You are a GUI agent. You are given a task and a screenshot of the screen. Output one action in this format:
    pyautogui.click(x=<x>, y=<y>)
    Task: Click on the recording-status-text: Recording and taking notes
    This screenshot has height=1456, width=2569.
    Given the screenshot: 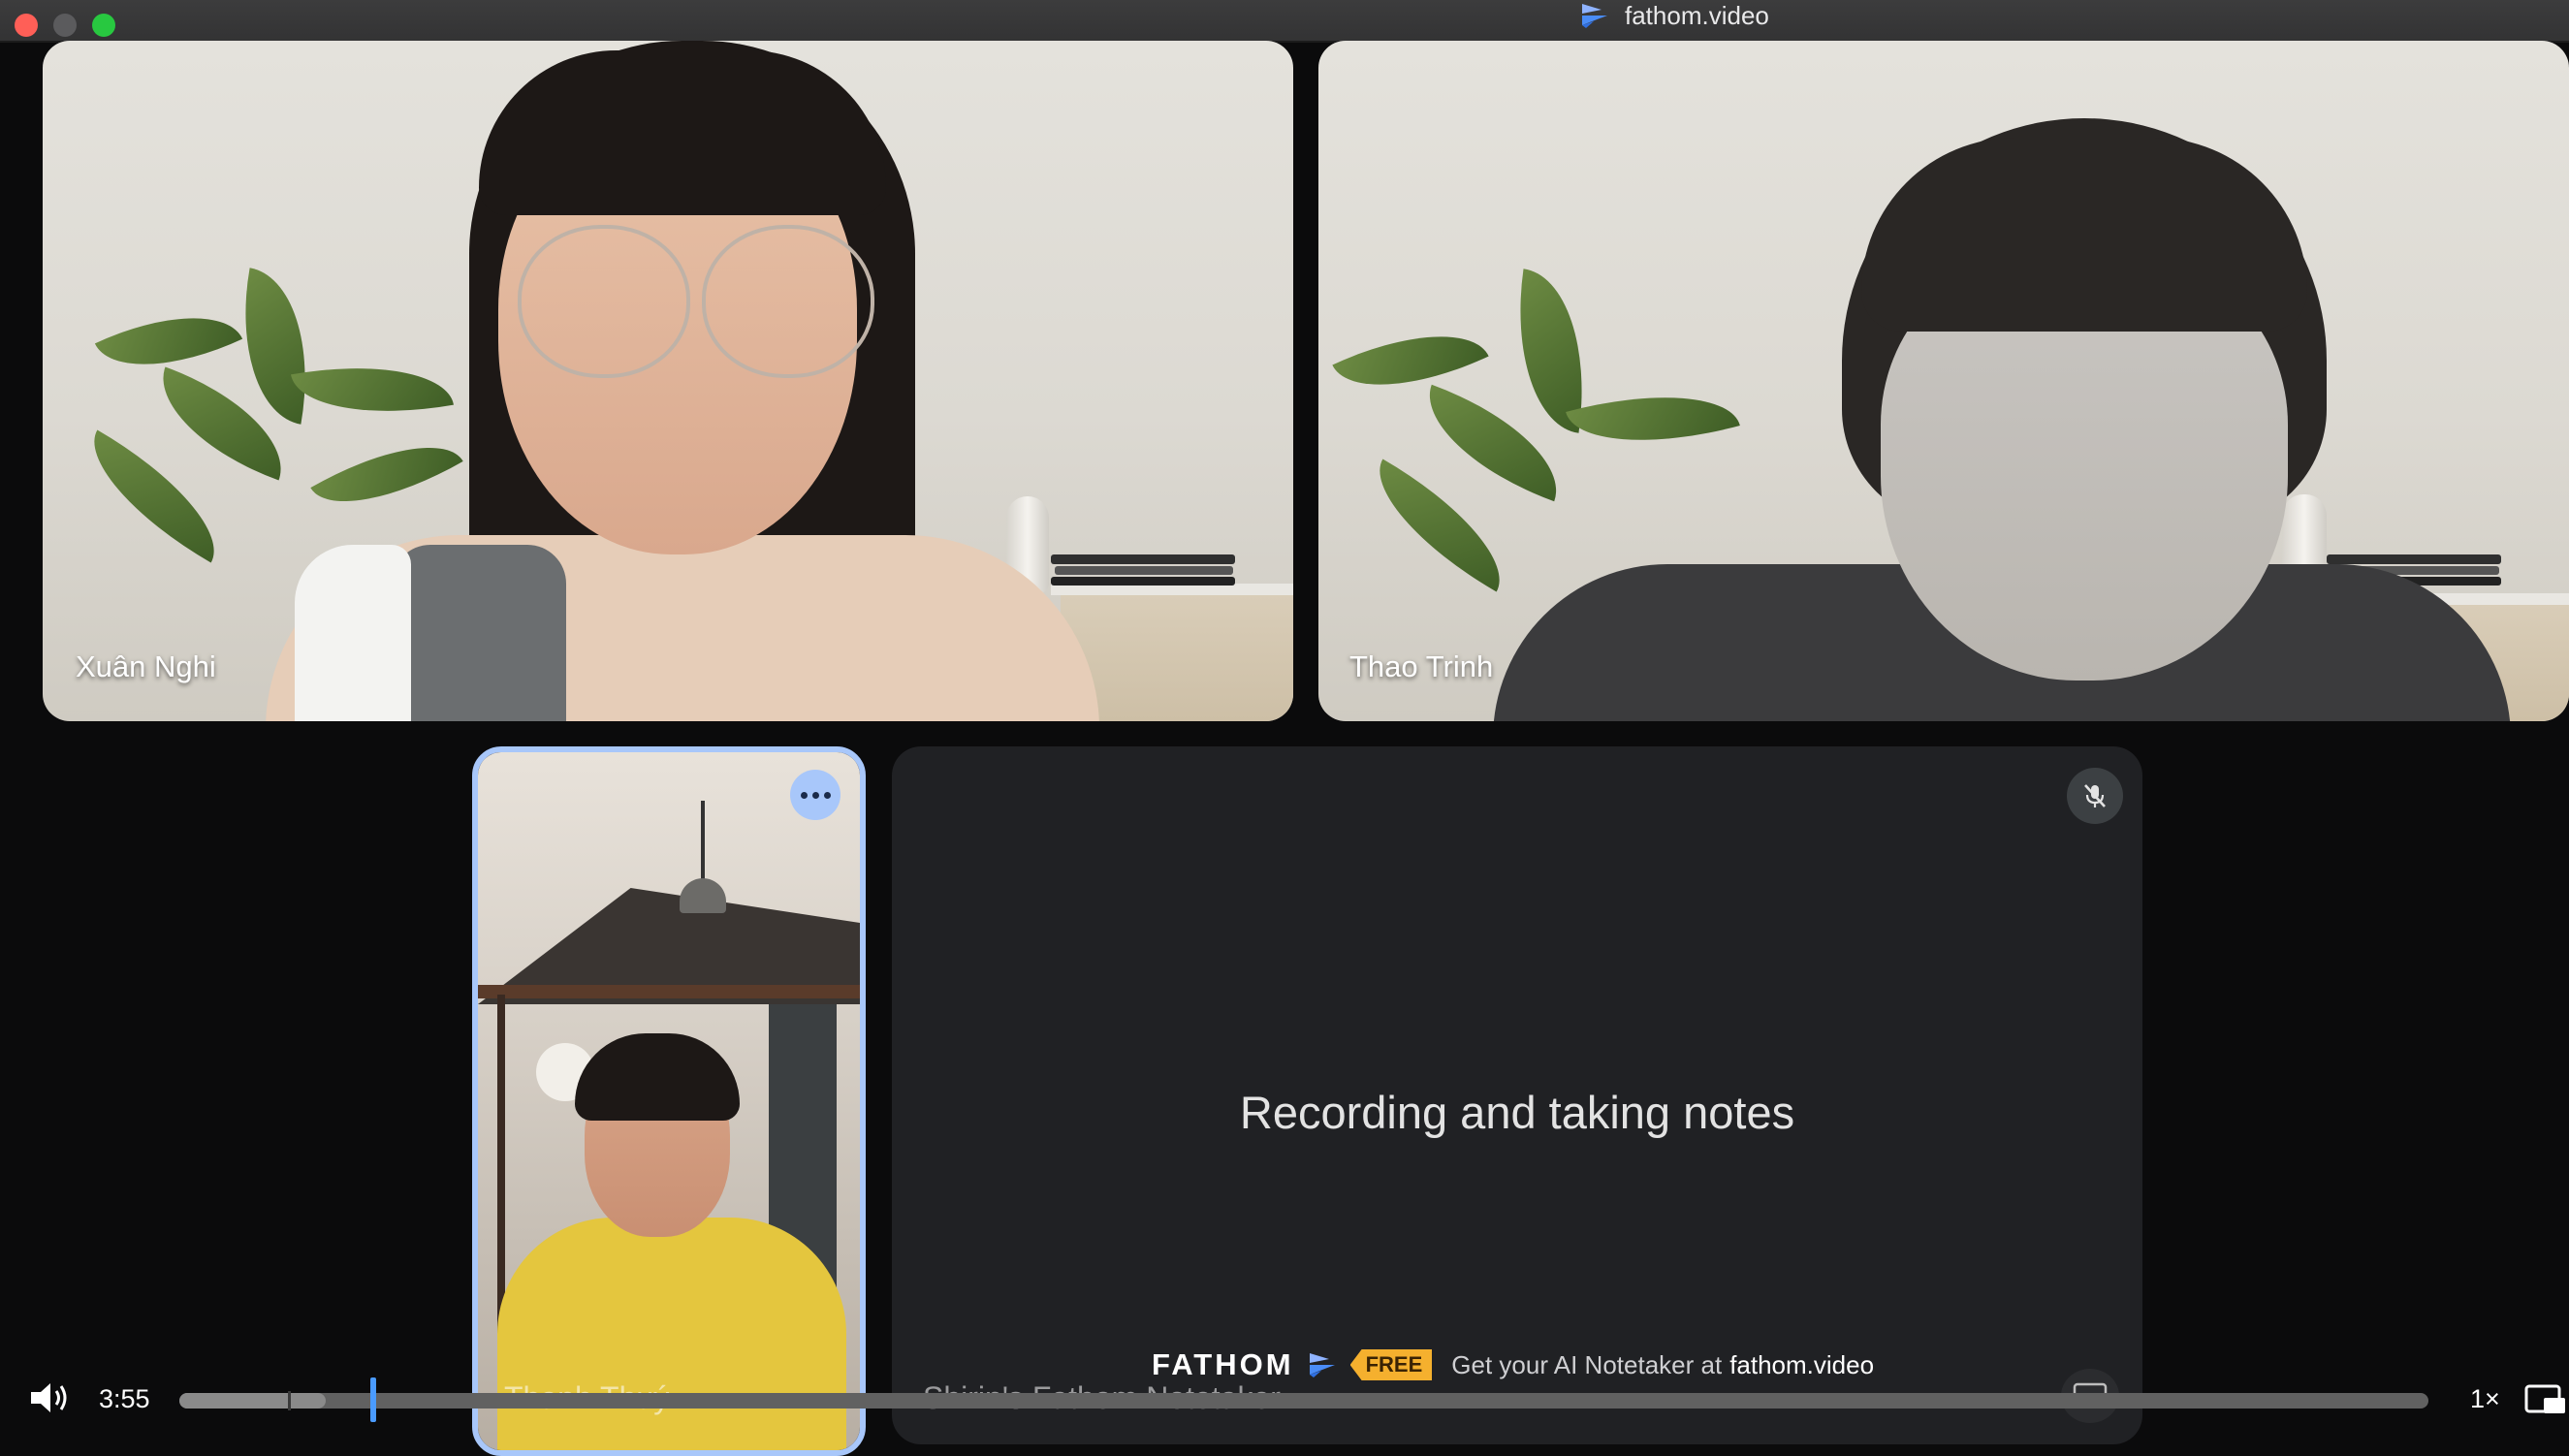 What is the action you would take?
    pyautogui.click(x=1517, y=1112)
    